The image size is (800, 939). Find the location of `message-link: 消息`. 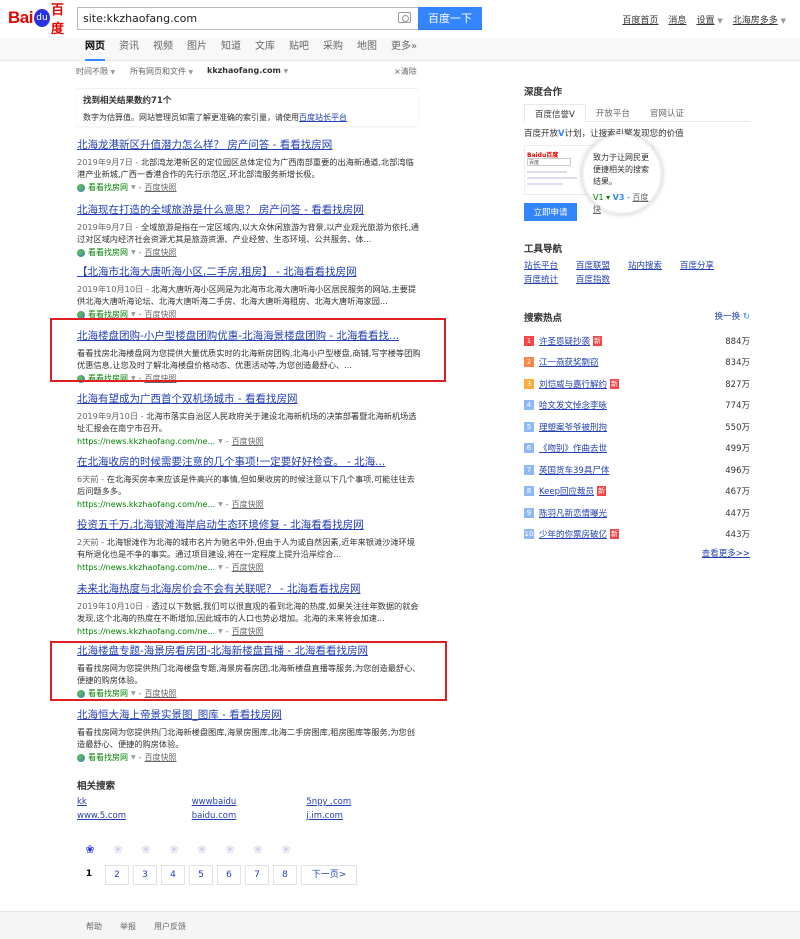

message-link: 消息 is located at coordinates (677, 19).